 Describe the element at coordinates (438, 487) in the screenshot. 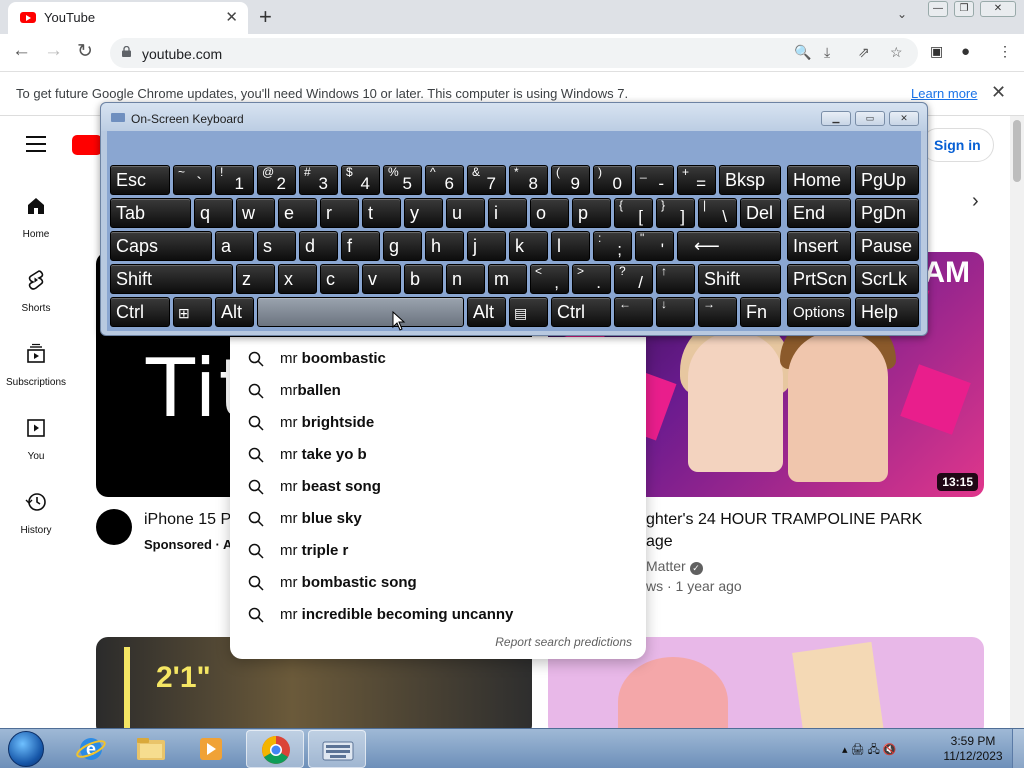

I see `suggestion-item: mr beast song` at that location.